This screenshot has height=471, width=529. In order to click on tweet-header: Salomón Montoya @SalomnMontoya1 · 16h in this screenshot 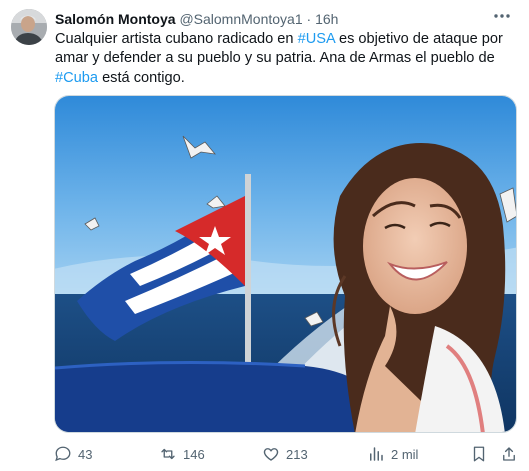, I will do `click(196, 19)`.